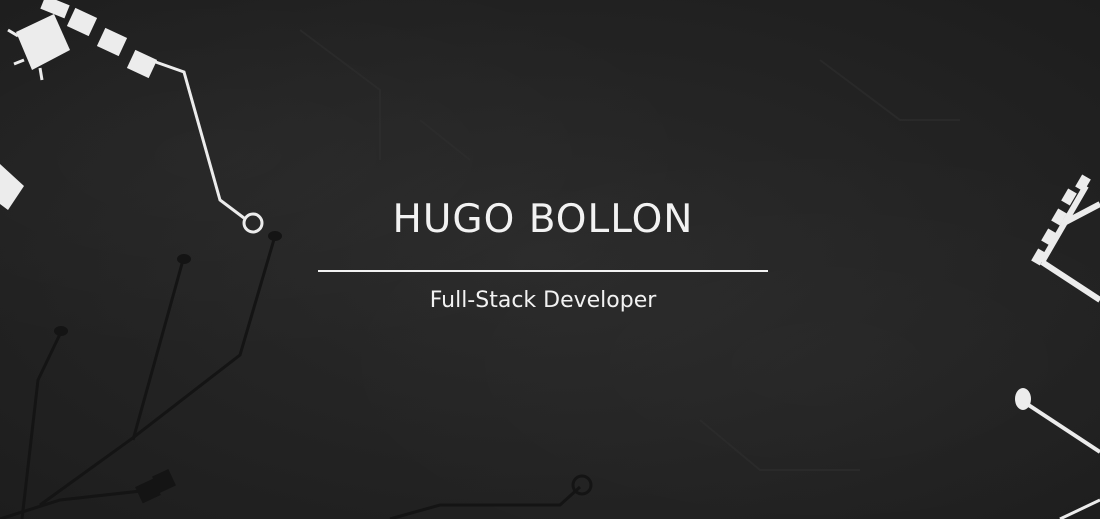 The width and height of the screenshot is (1100, 519). Describe the element at coordinates (543, 219) in the screenshot. I see `hero-name: HUGO BOLLON` at that location.